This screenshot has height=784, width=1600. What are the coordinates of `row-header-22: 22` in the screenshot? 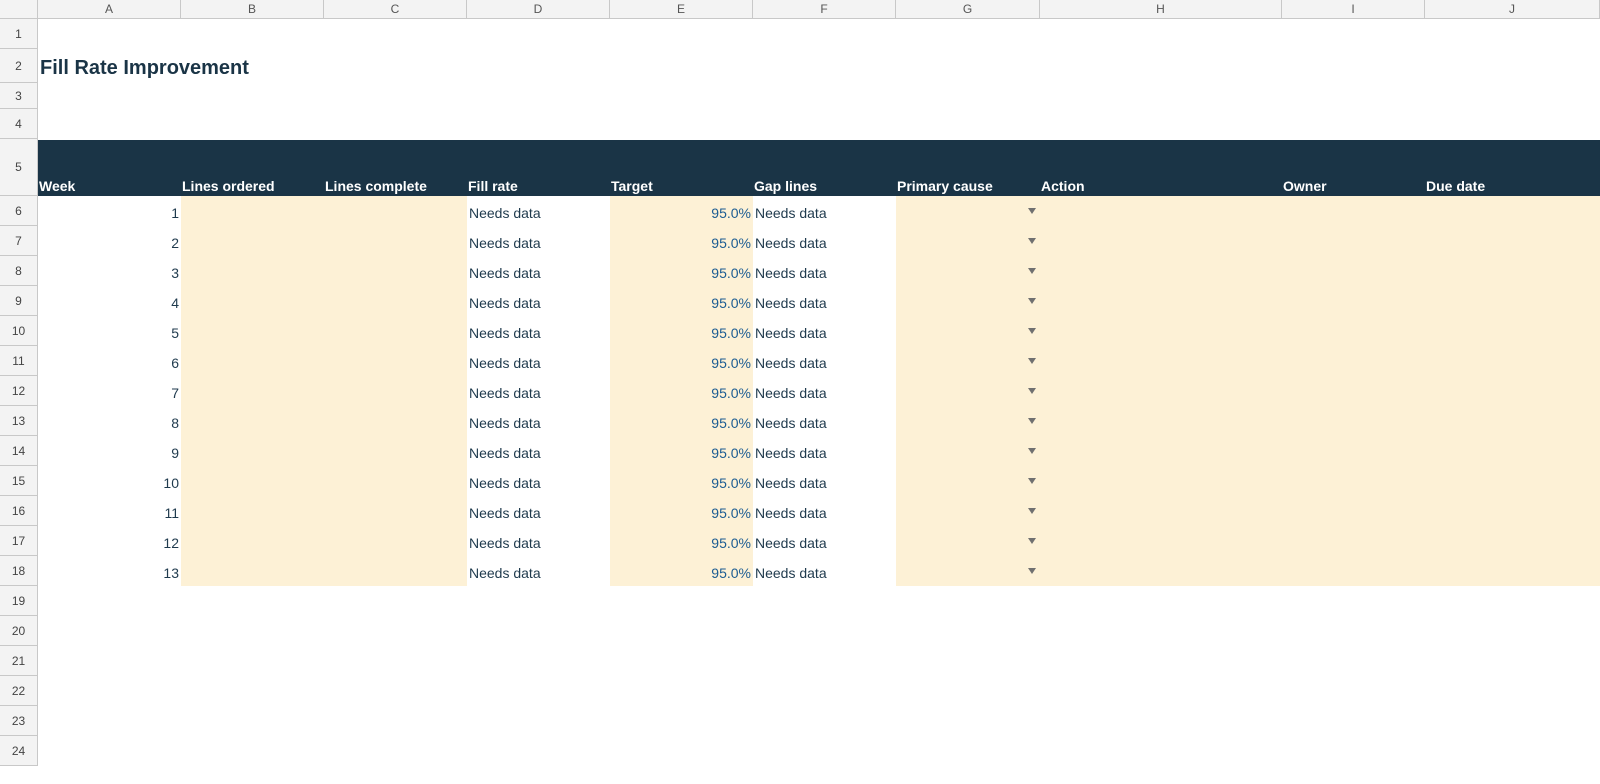 It's located at (19, 691).